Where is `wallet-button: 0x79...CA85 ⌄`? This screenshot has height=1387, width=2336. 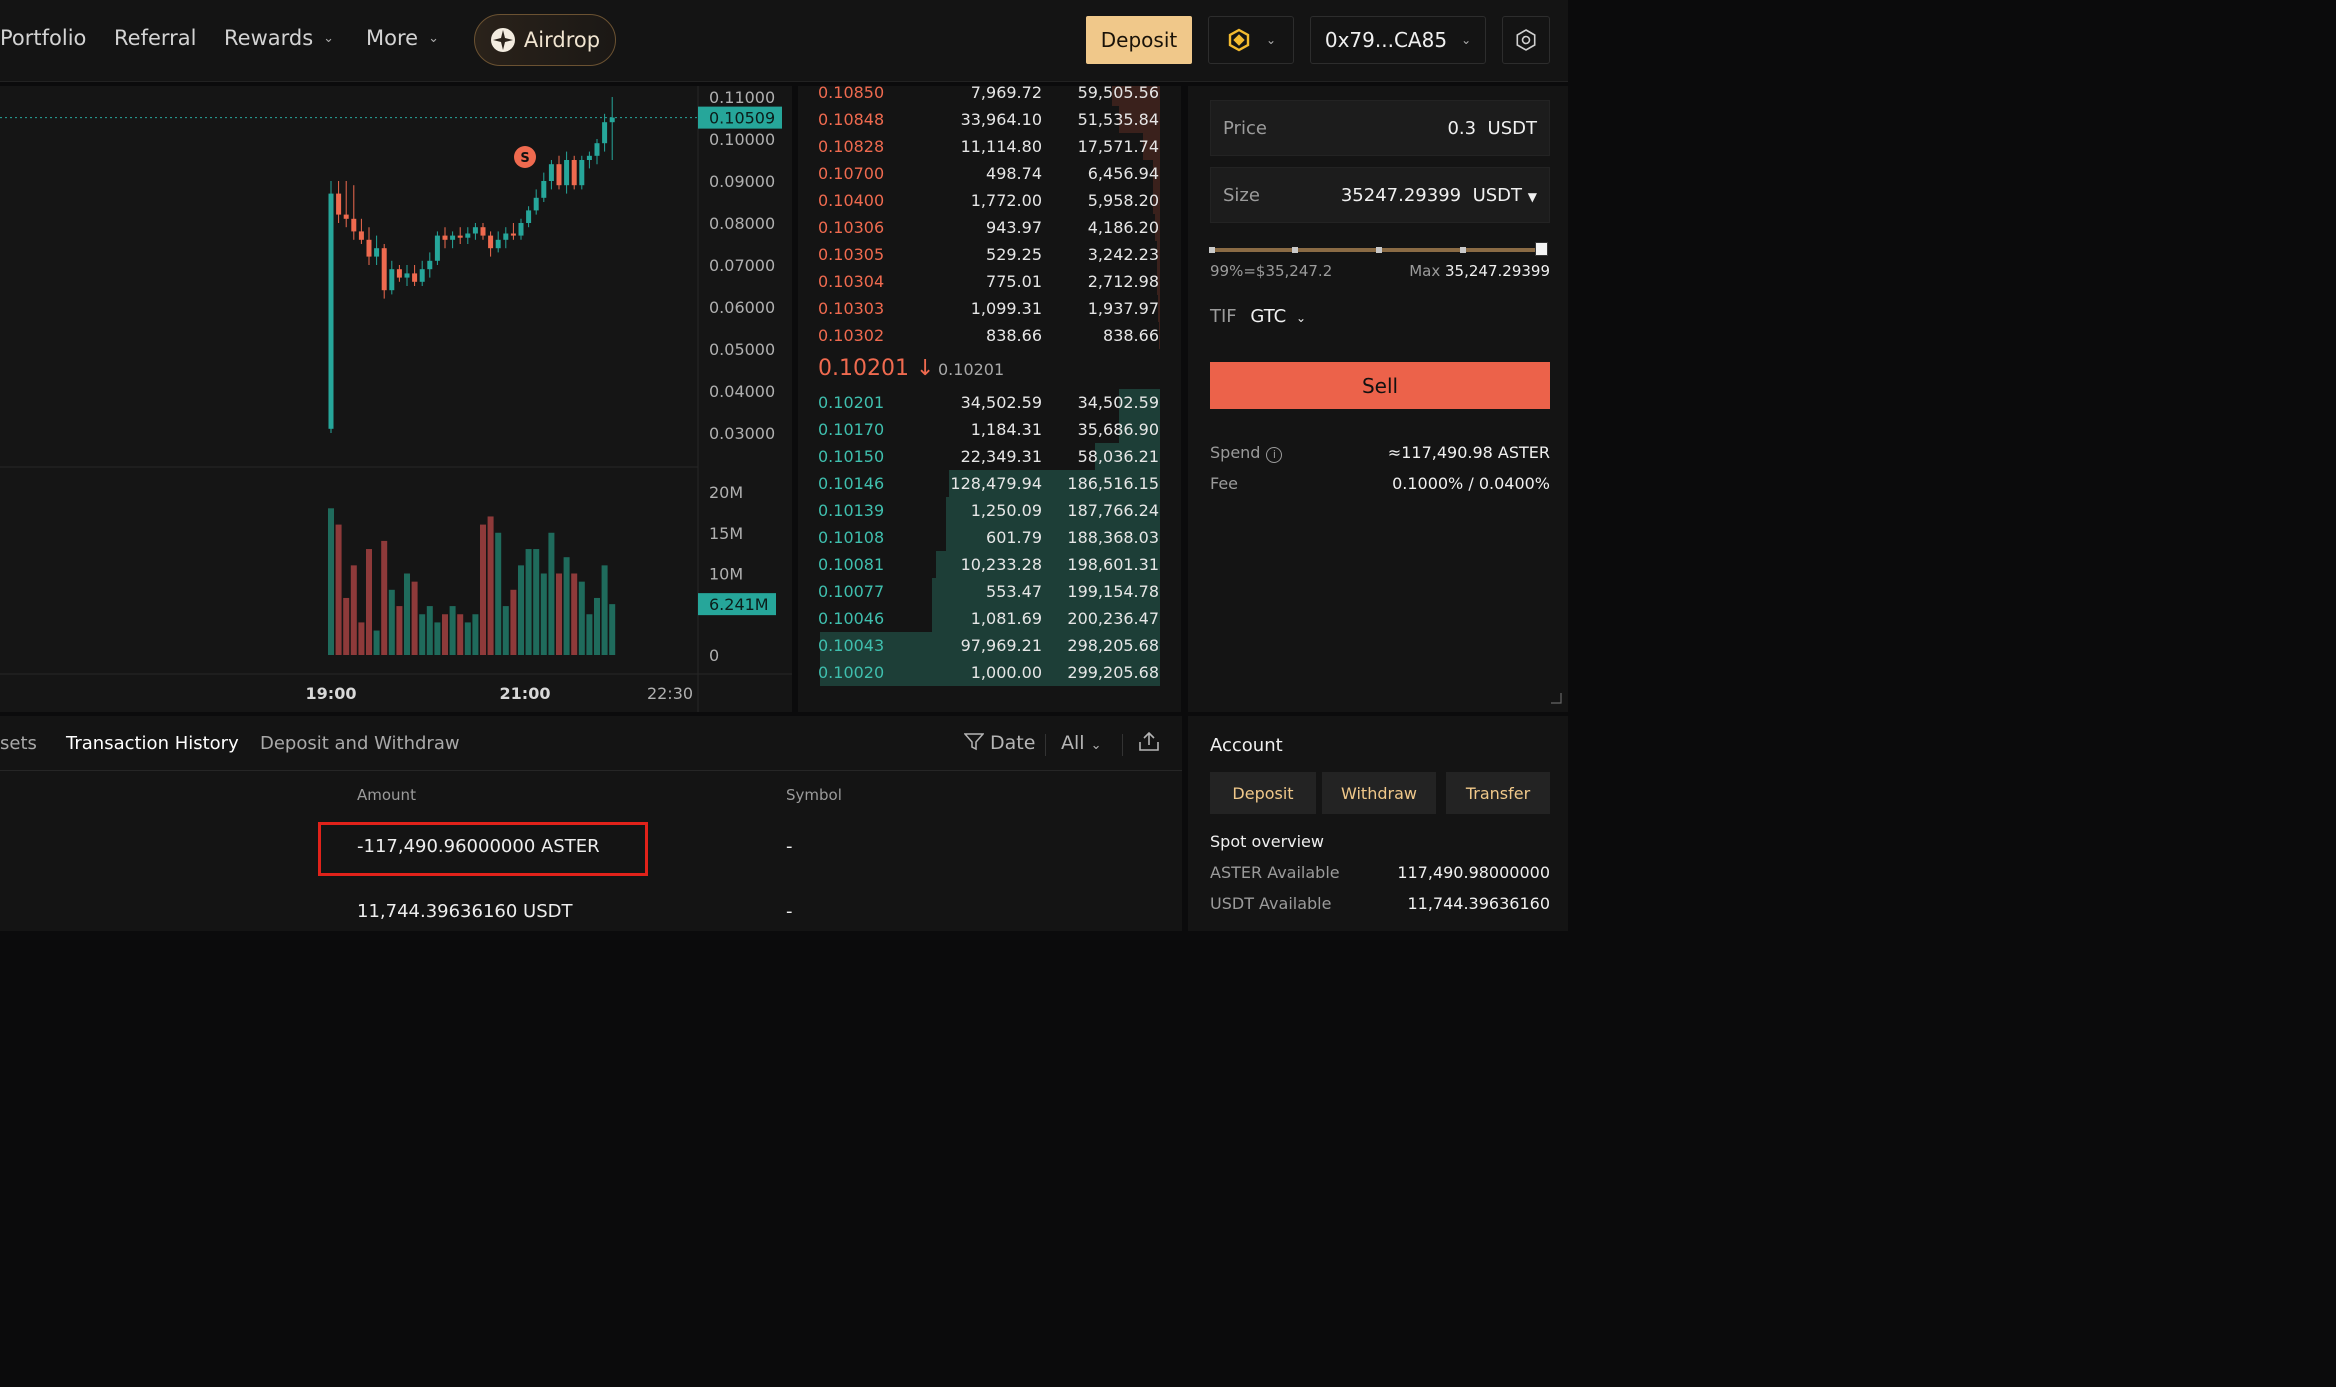
wallet-button: 0x79...CA85 ⌄ is located at coordinates (1398, 40).